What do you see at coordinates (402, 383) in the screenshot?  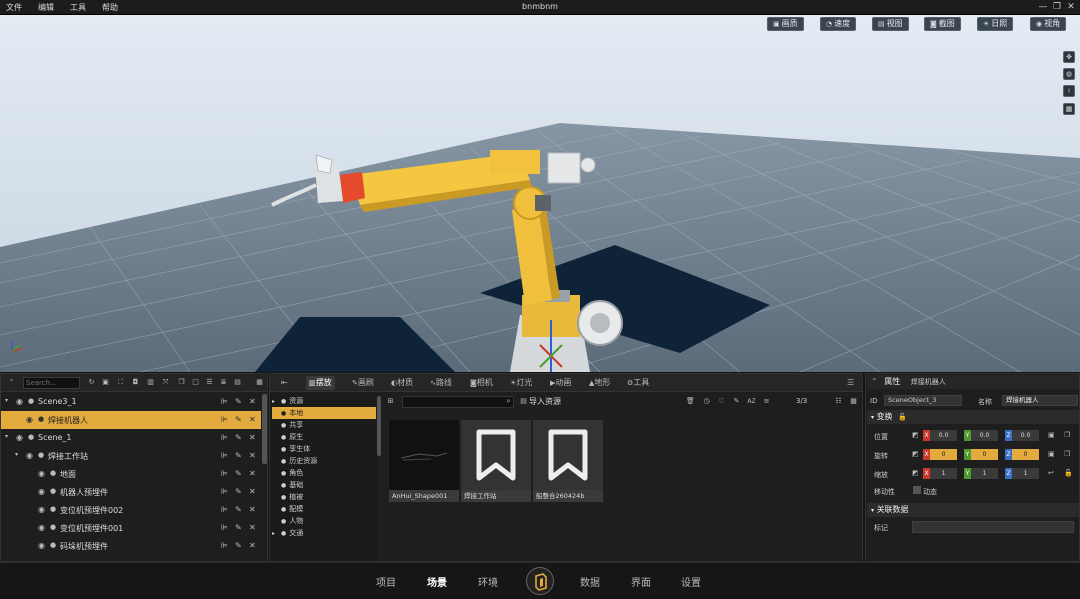 I see `tab-material: ◐材质` at bounding box center [402, 383].